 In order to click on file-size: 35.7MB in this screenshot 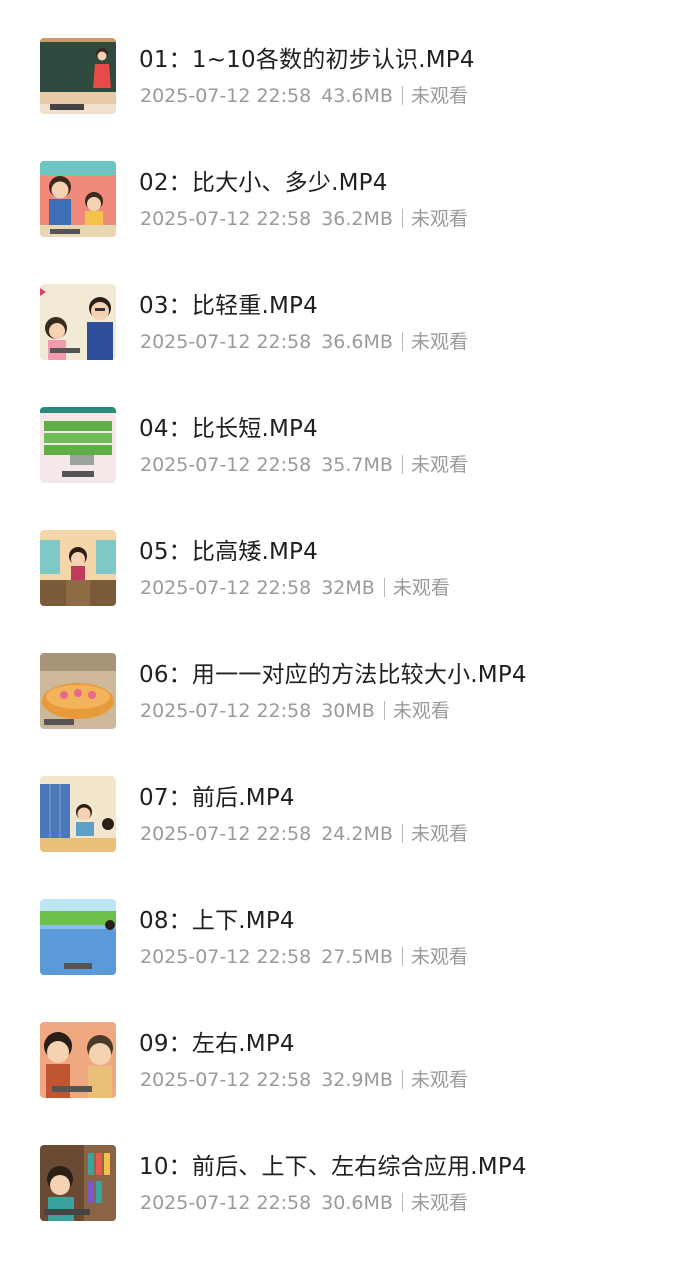, I will do `click(357, 465)`.